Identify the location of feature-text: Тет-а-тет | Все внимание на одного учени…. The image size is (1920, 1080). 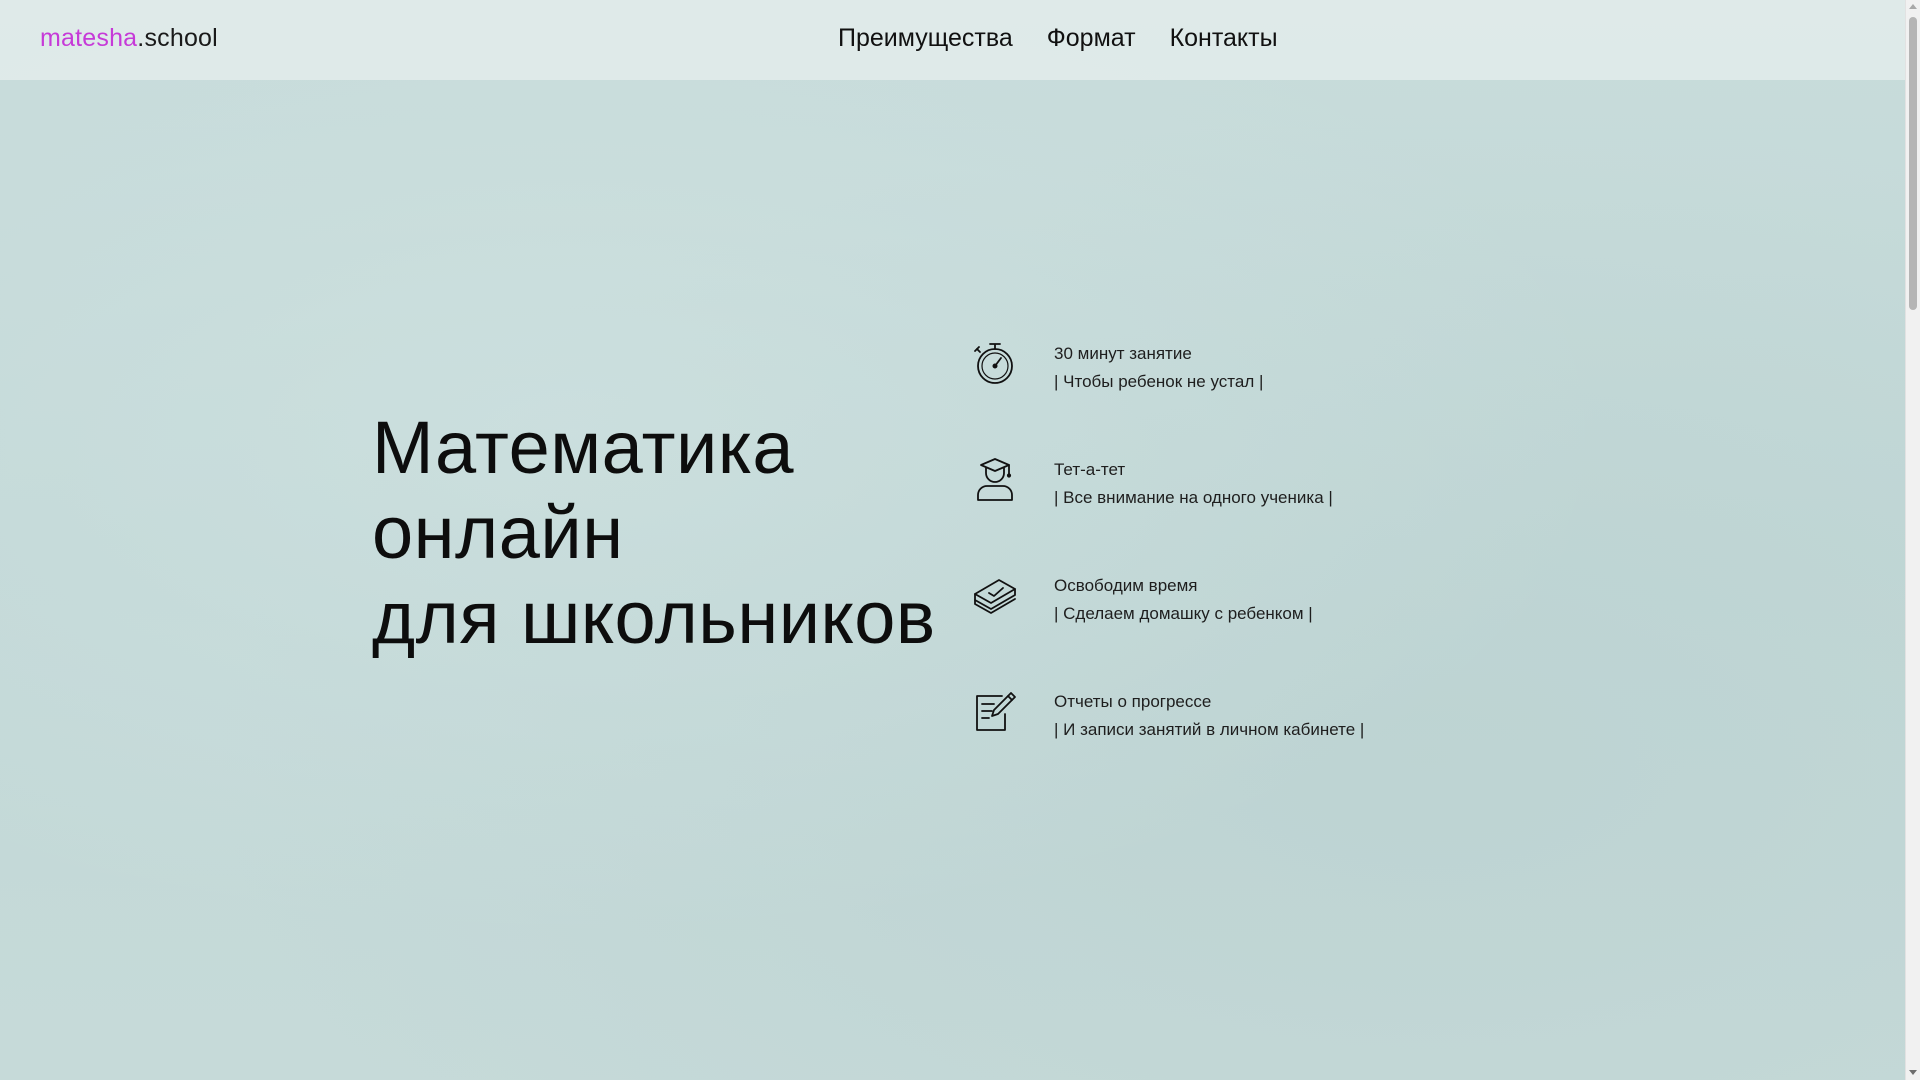
(1193, 484).